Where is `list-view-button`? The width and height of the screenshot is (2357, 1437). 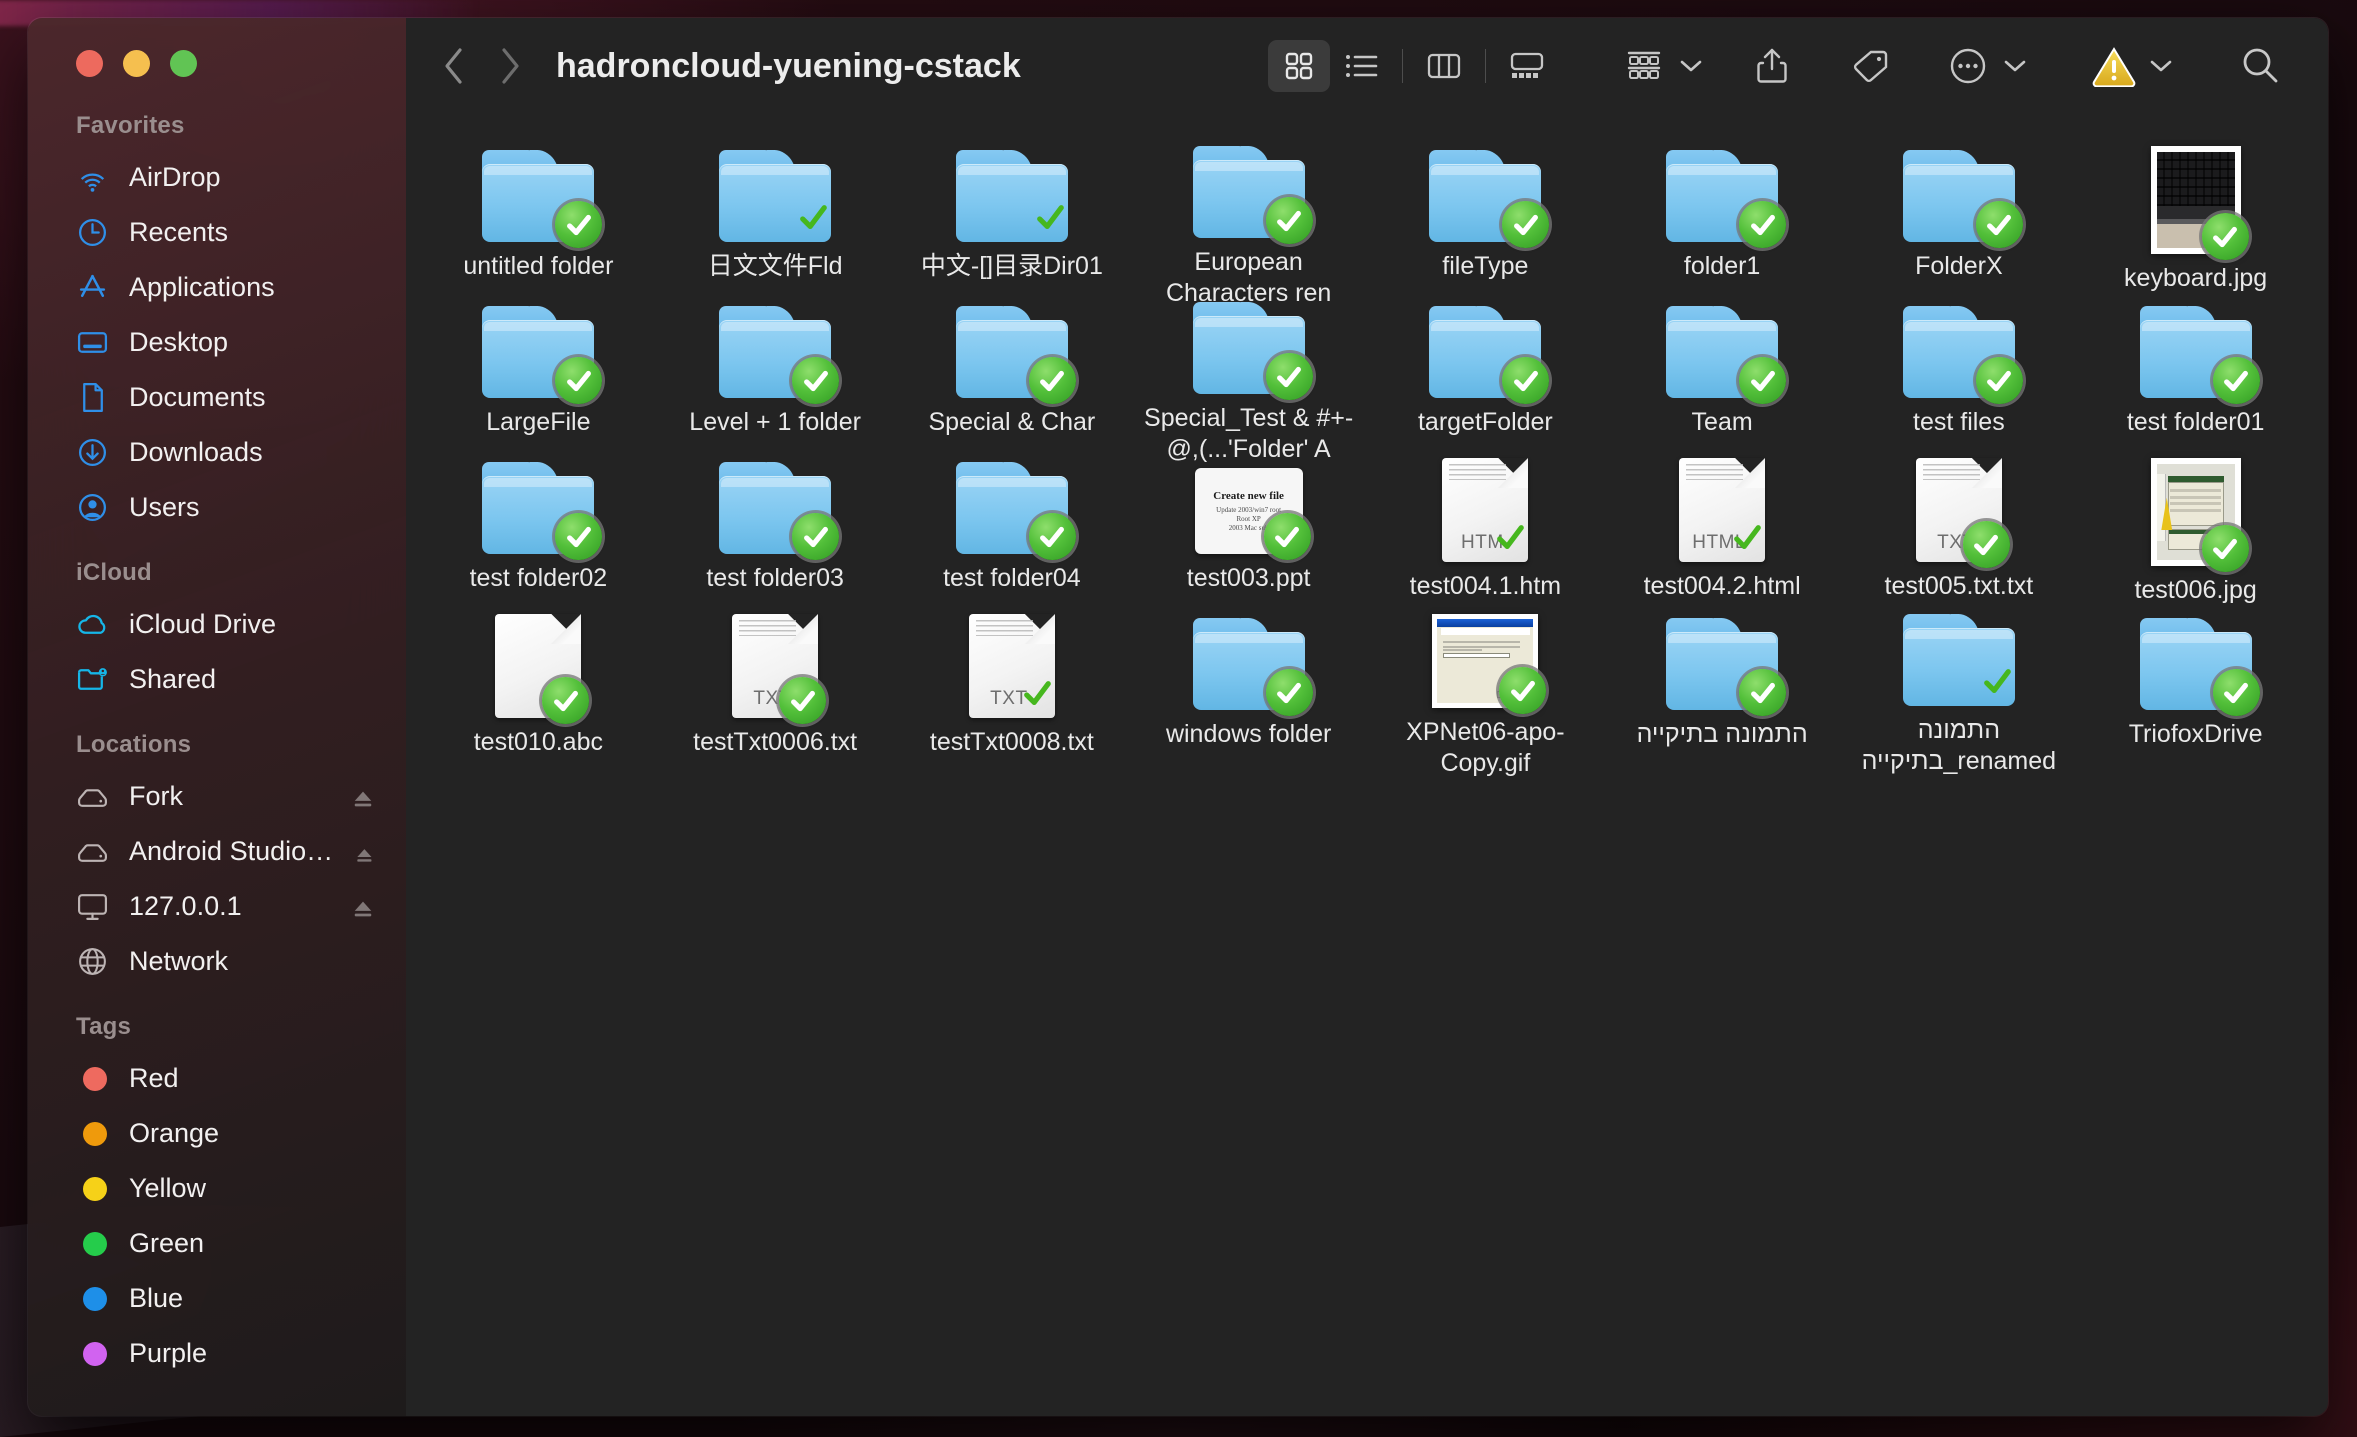 list-view-button is located at coordinates (1361, 66).